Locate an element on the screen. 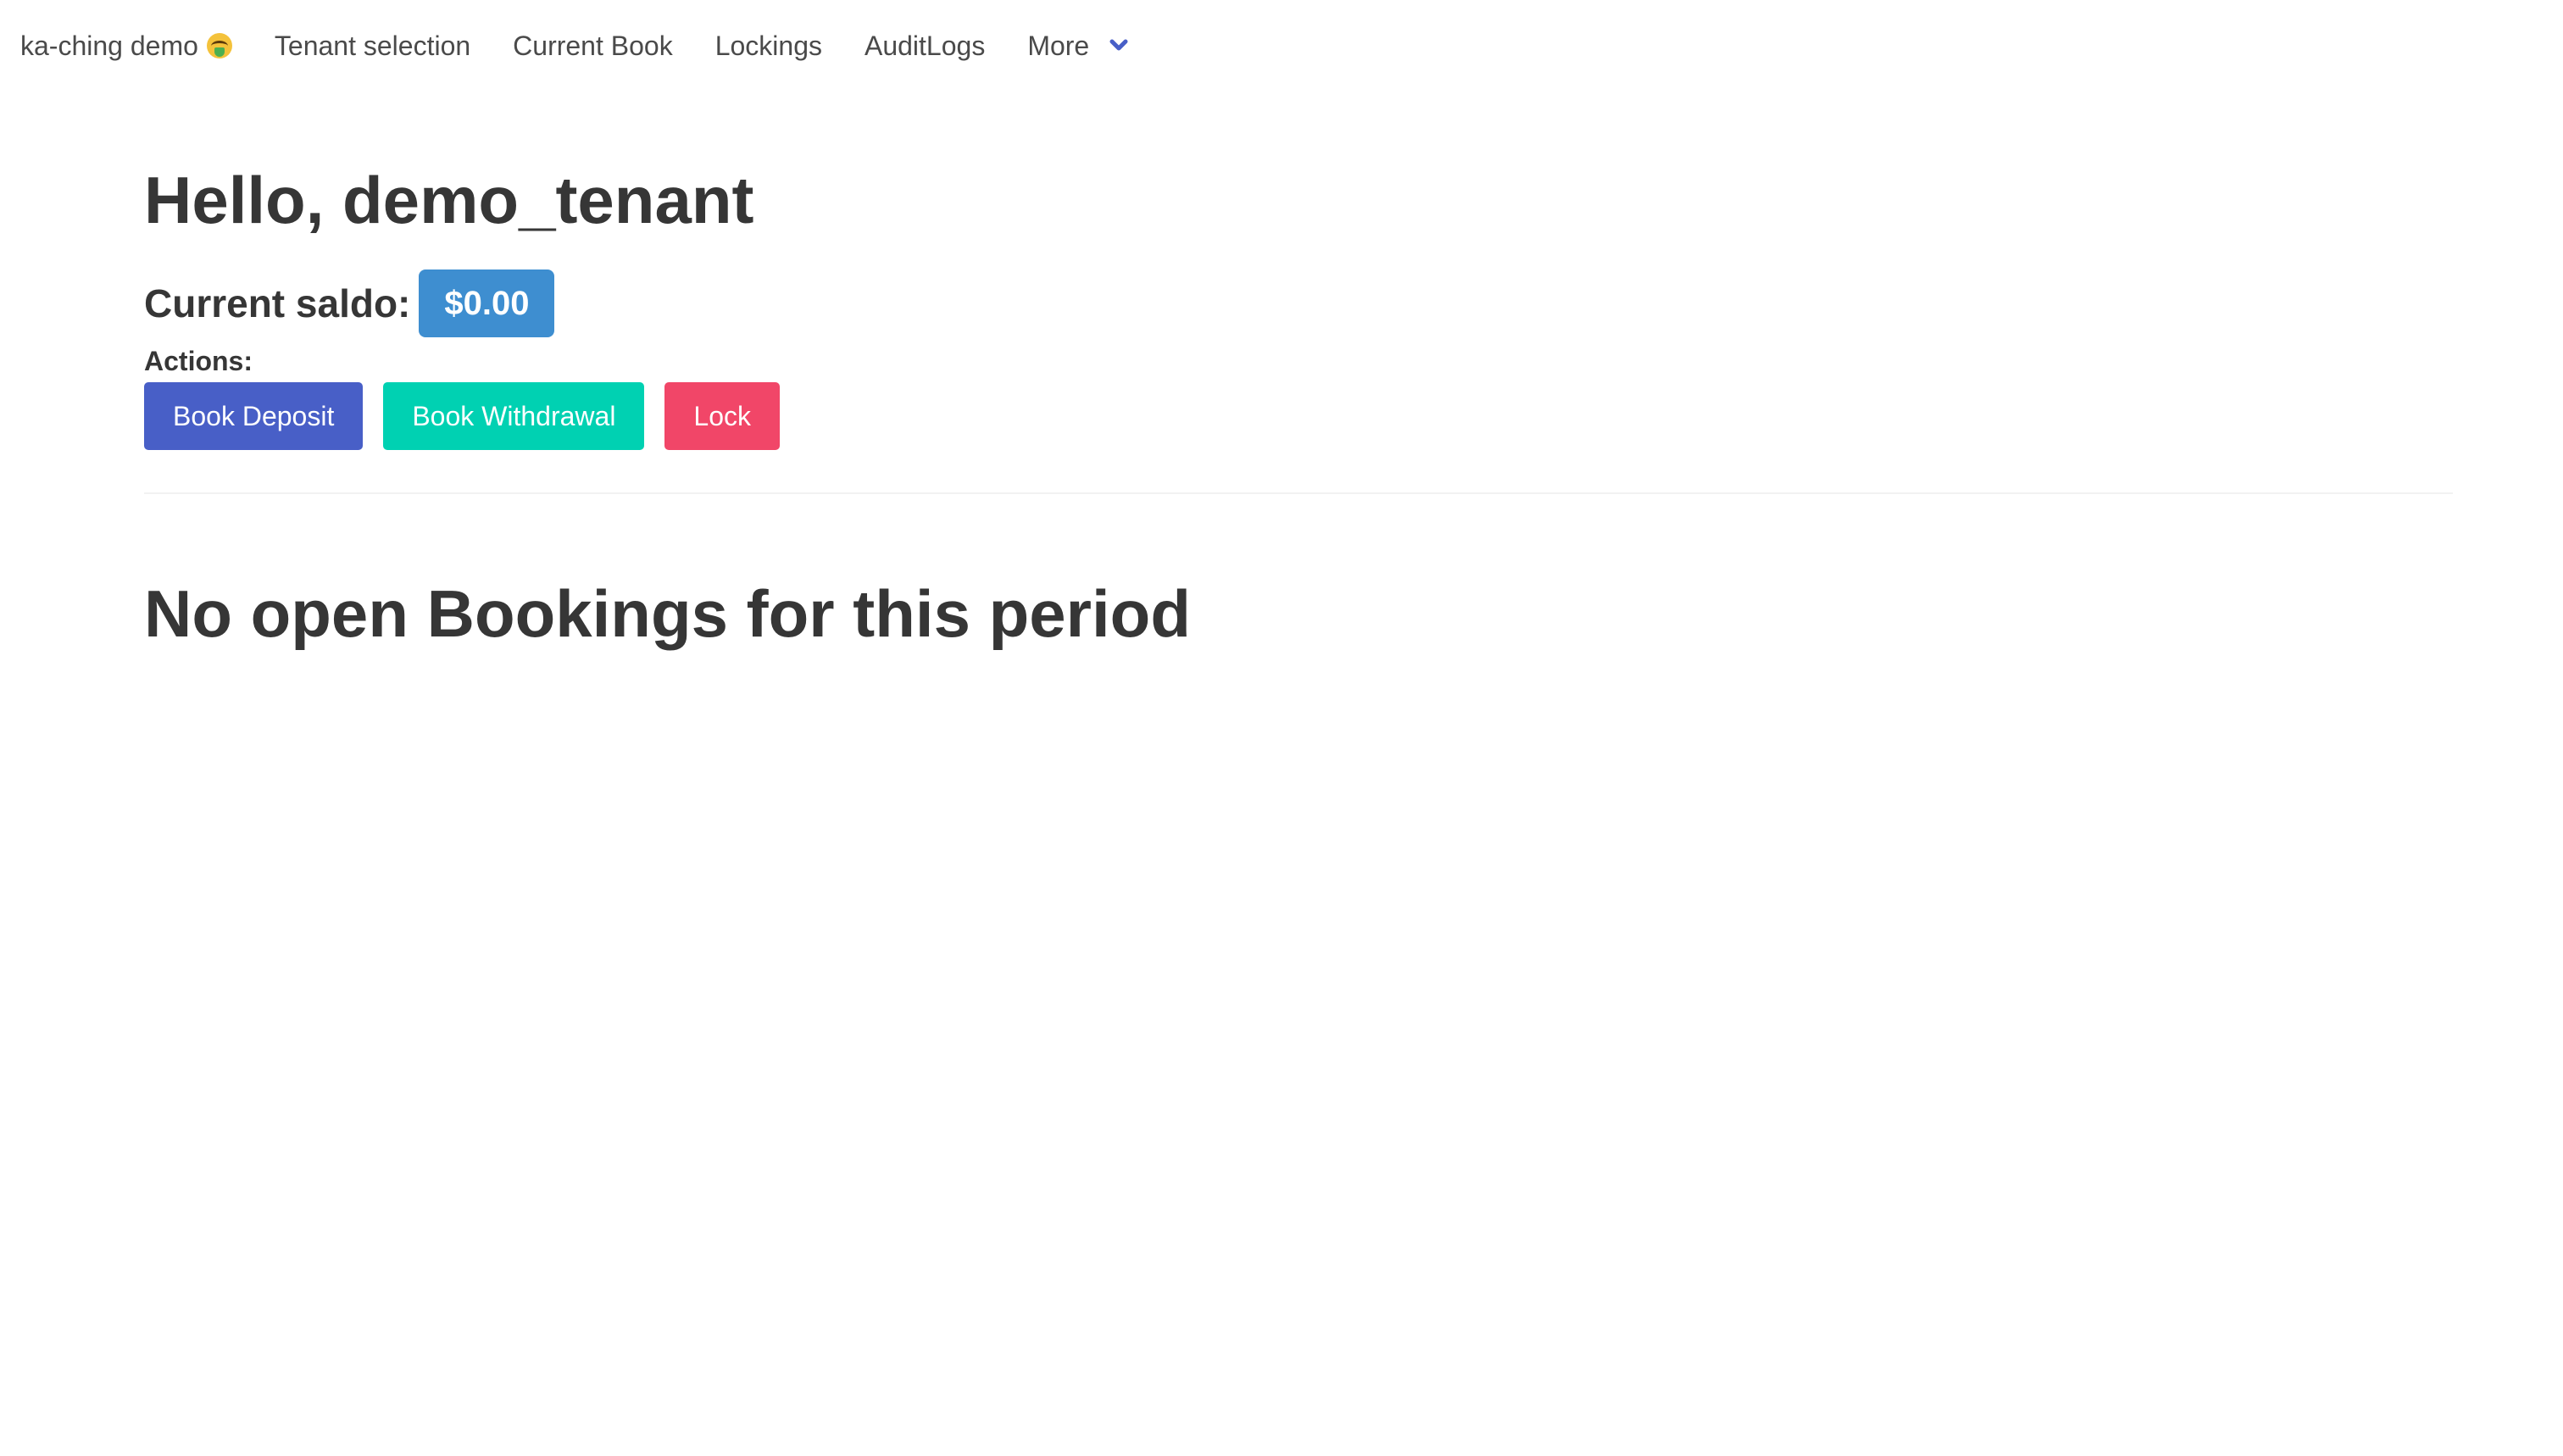 This screenshot has width=2563, height=1456. actions-label: Actions: is located at coordinates (198, 361).